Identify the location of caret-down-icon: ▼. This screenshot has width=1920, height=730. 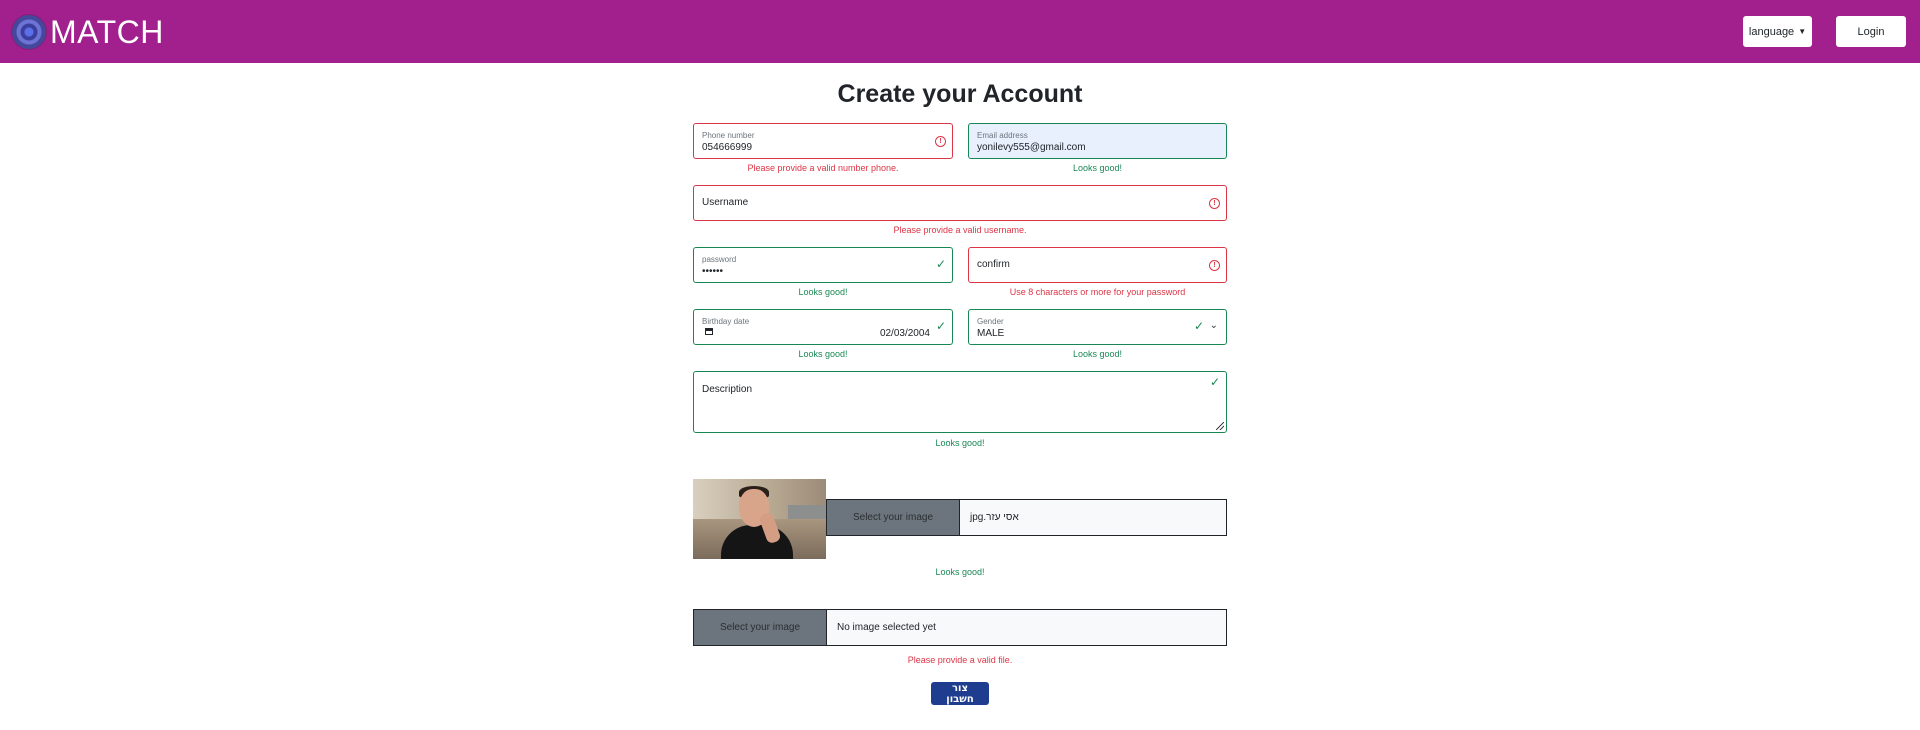
(1802, 31).